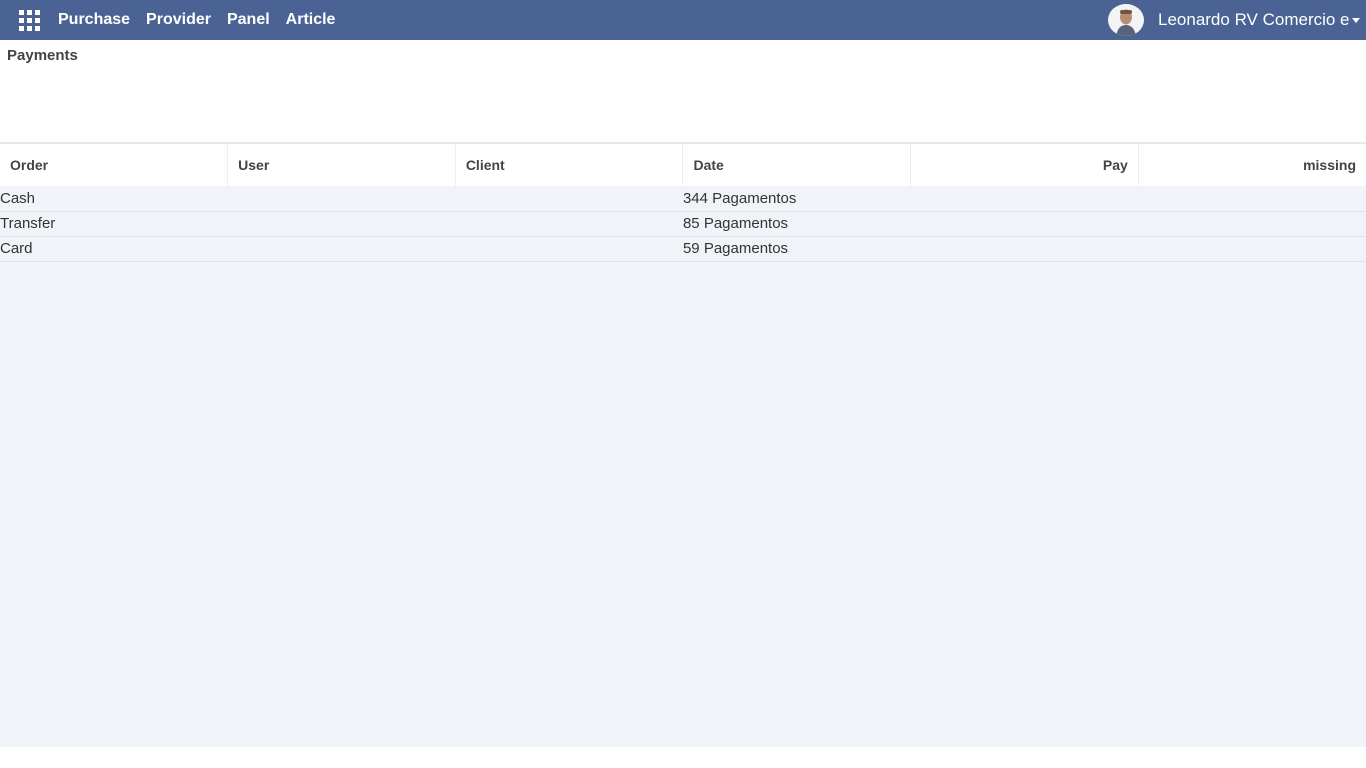 The image size is (1366, 768). I want to click on group-name: Transfer, so click(28, 223).